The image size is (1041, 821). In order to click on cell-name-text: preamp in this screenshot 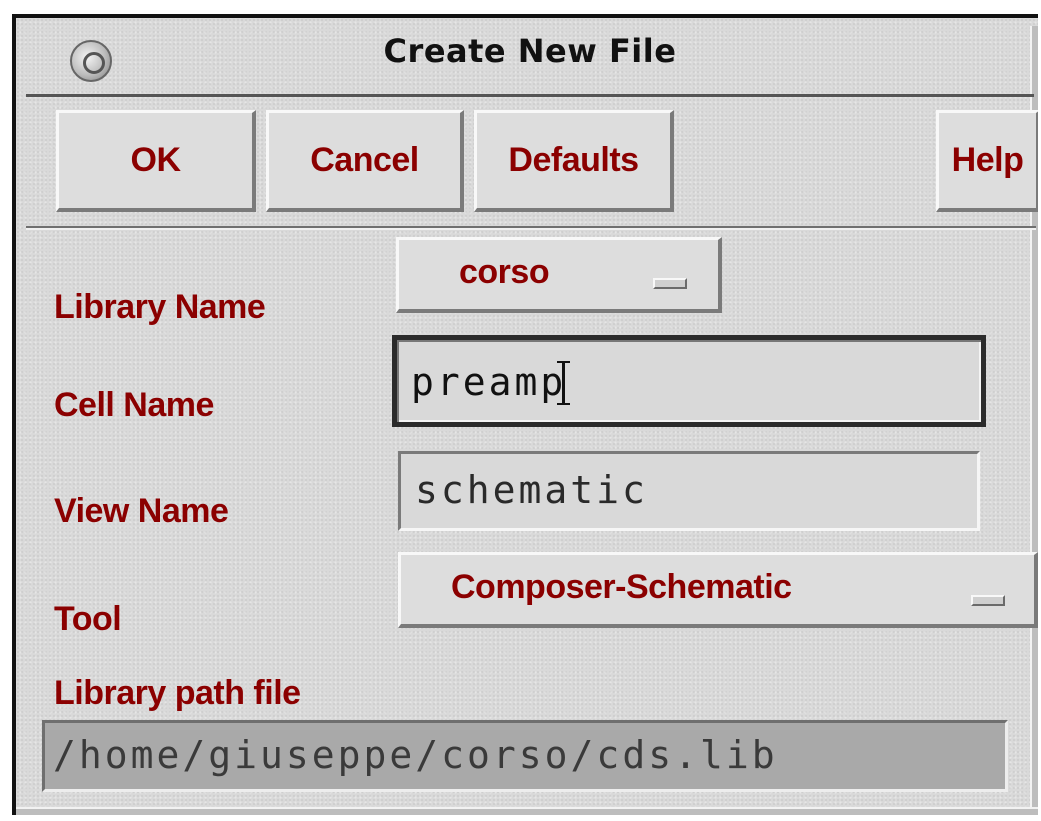, I will do `click(491, 382)`.